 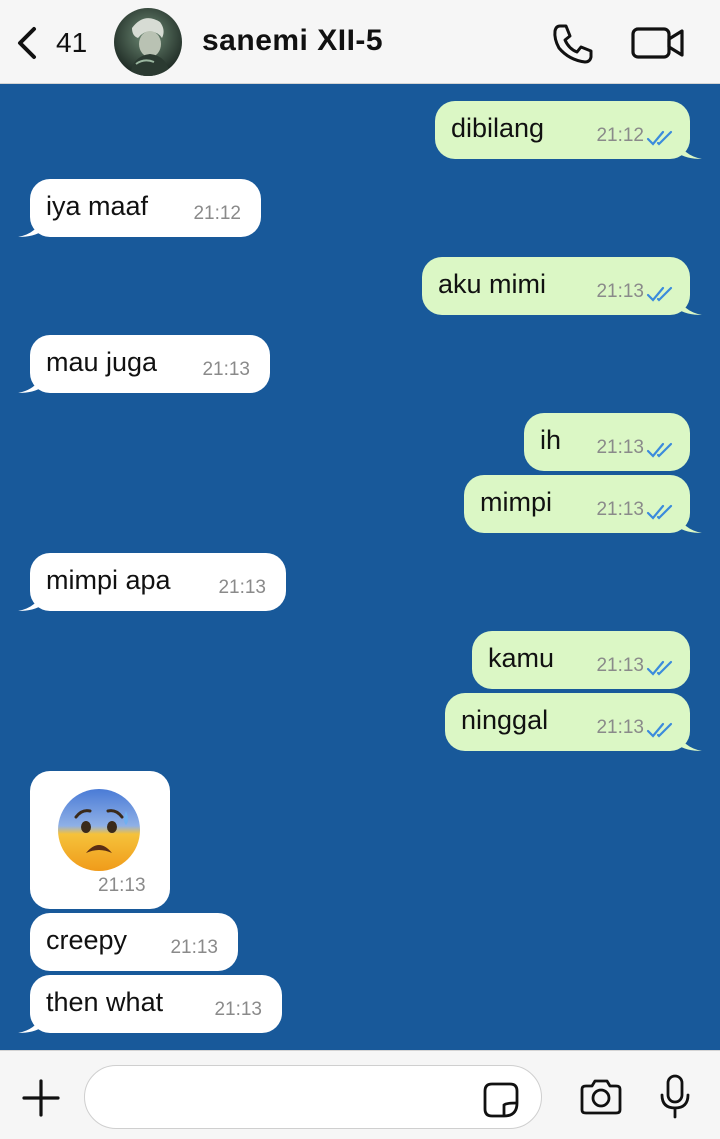 I want to click on message-text: mimpi, so click(x=516, y=502).